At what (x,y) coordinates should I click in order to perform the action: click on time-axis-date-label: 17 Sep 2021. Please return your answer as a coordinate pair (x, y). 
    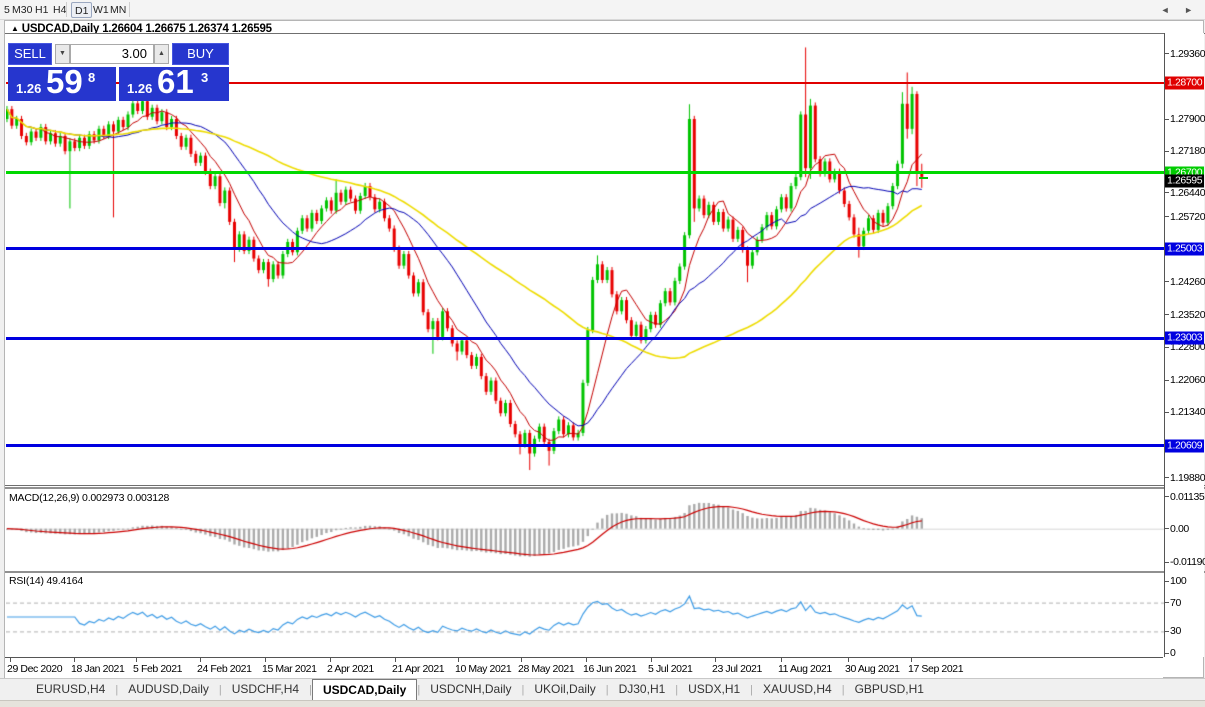
    Looking at the image, I should click on (936, 669).